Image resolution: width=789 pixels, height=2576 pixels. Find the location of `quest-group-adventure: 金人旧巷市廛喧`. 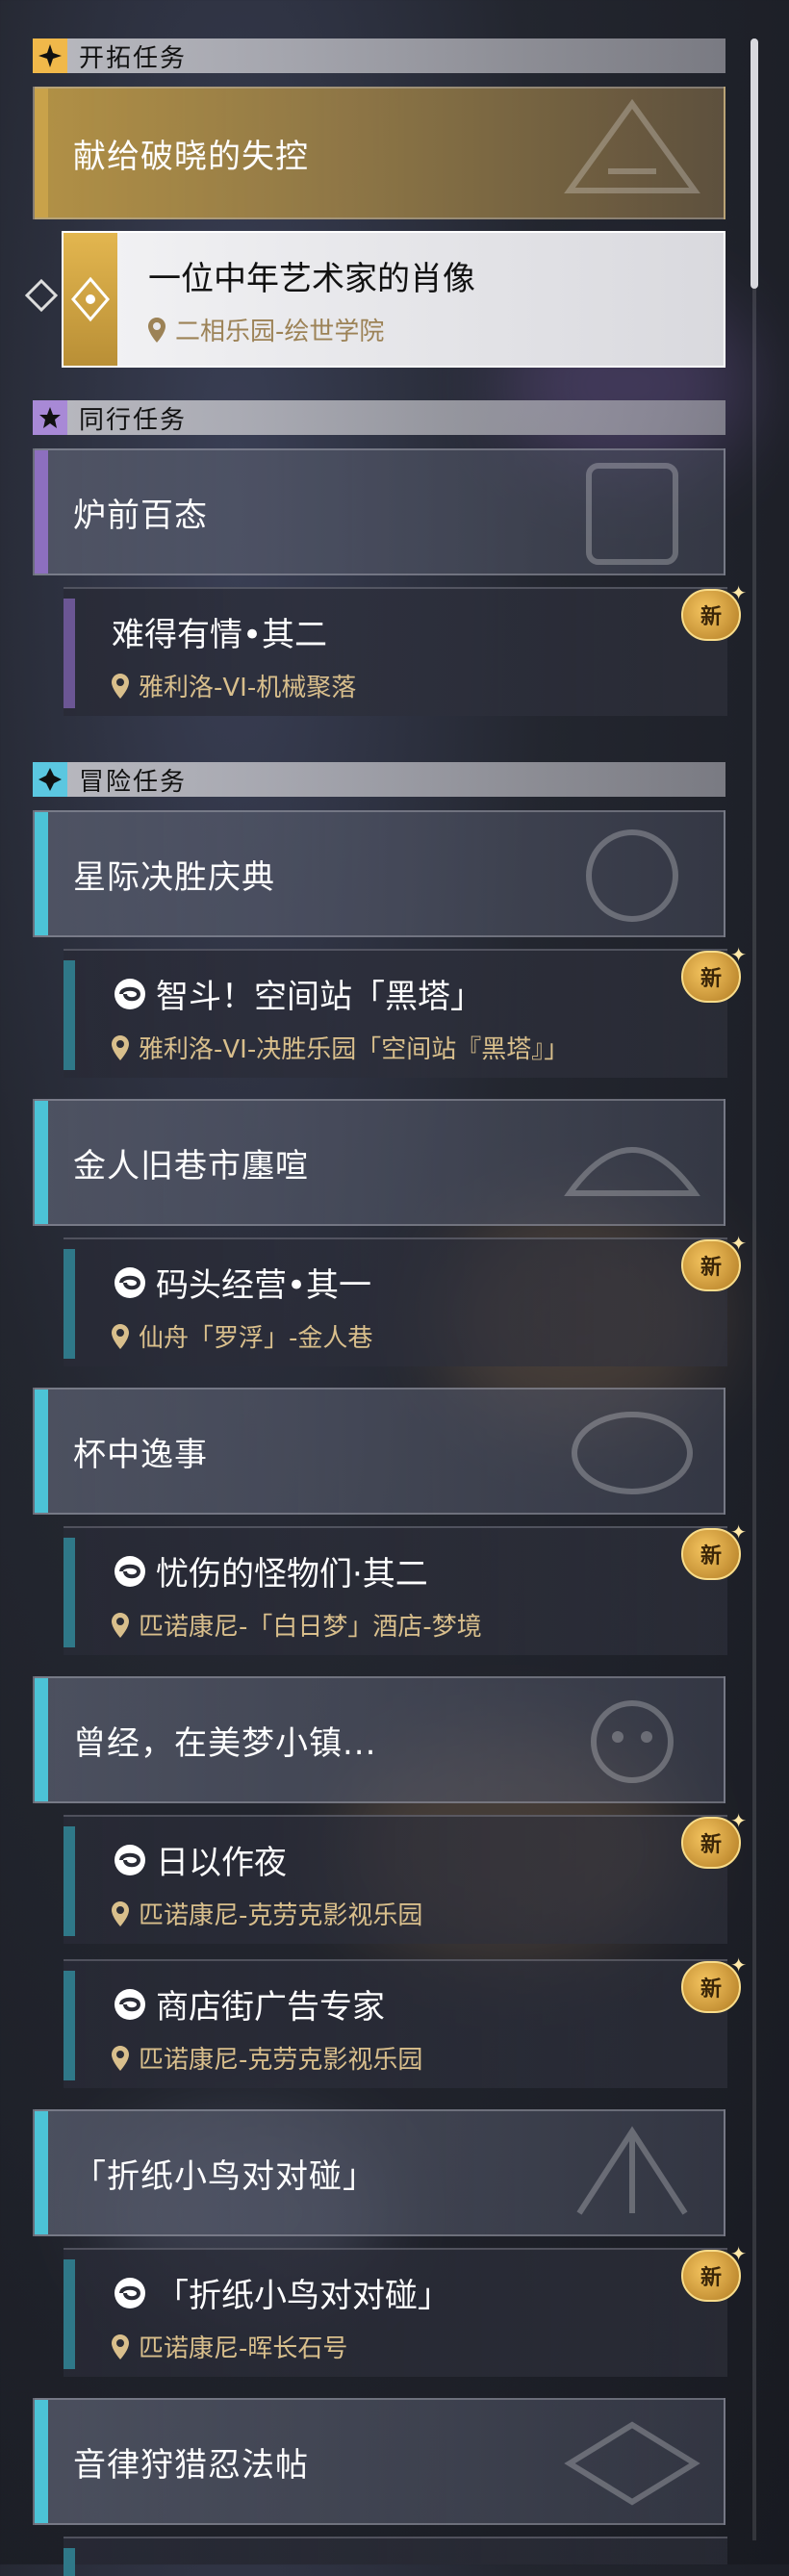

quest-group-adventure: 金人旧巷市廛喧 is located at coordinates (379, 1162).